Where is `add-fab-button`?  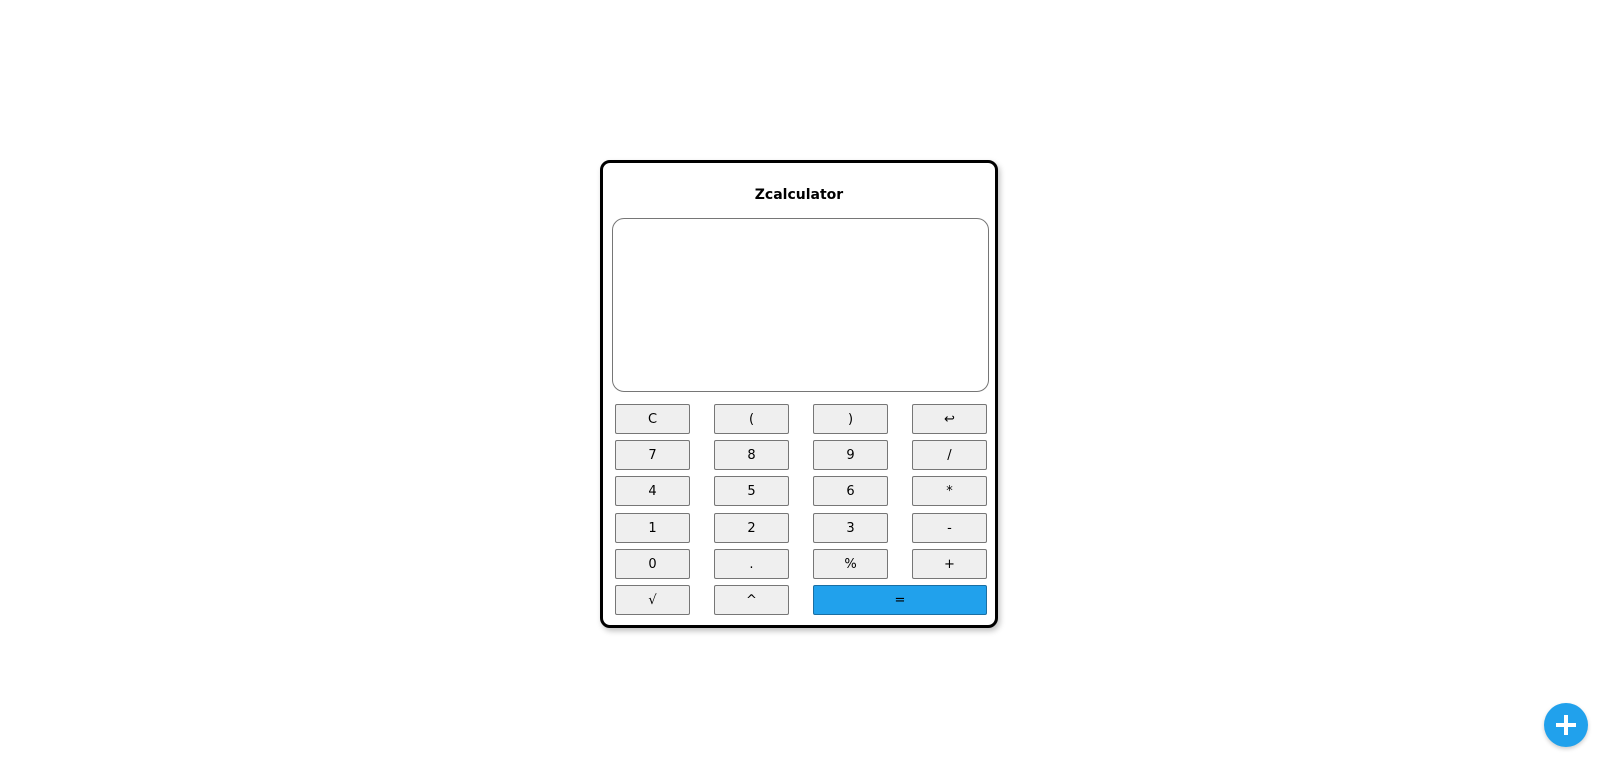
add-fab-button is located at coordinates (1566, 725).